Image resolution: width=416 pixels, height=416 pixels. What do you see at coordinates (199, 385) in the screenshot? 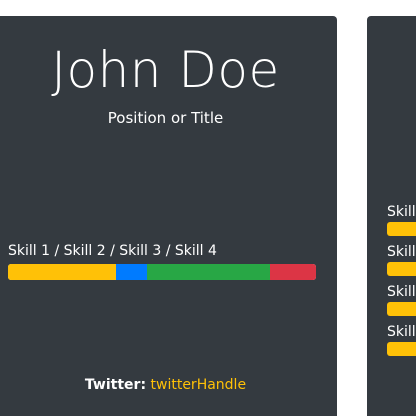
I see `twitter-handle-link: twitterHandle` at bounding box center [199, 385].